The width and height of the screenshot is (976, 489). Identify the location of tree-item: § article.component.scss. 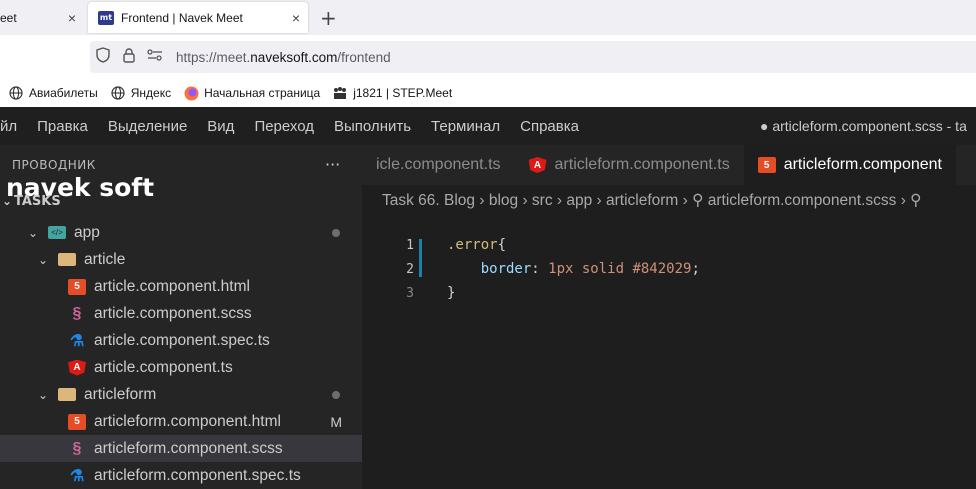
(181, 313).